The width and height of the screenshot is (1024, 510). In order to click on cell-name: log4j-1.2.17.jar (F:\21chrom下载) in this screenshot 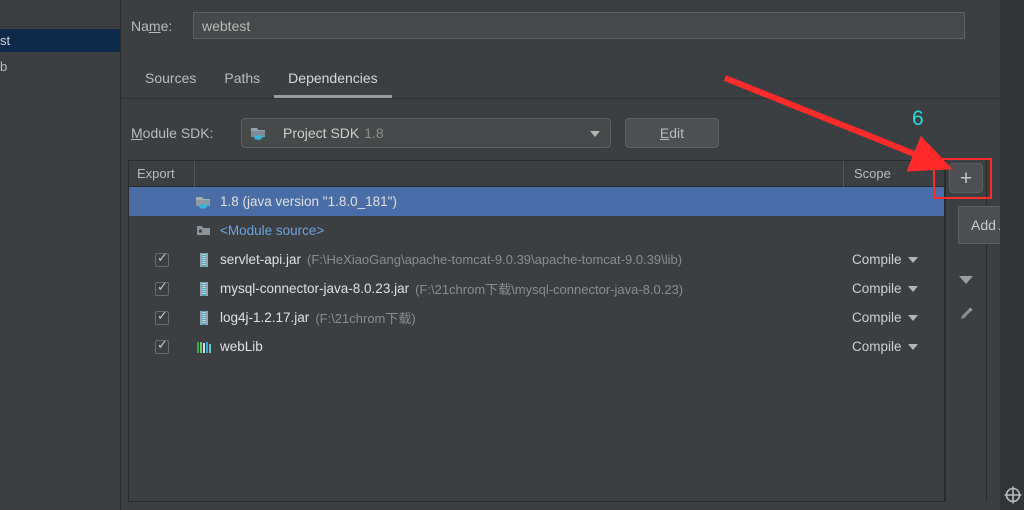, I will do `click(519, 317)`.